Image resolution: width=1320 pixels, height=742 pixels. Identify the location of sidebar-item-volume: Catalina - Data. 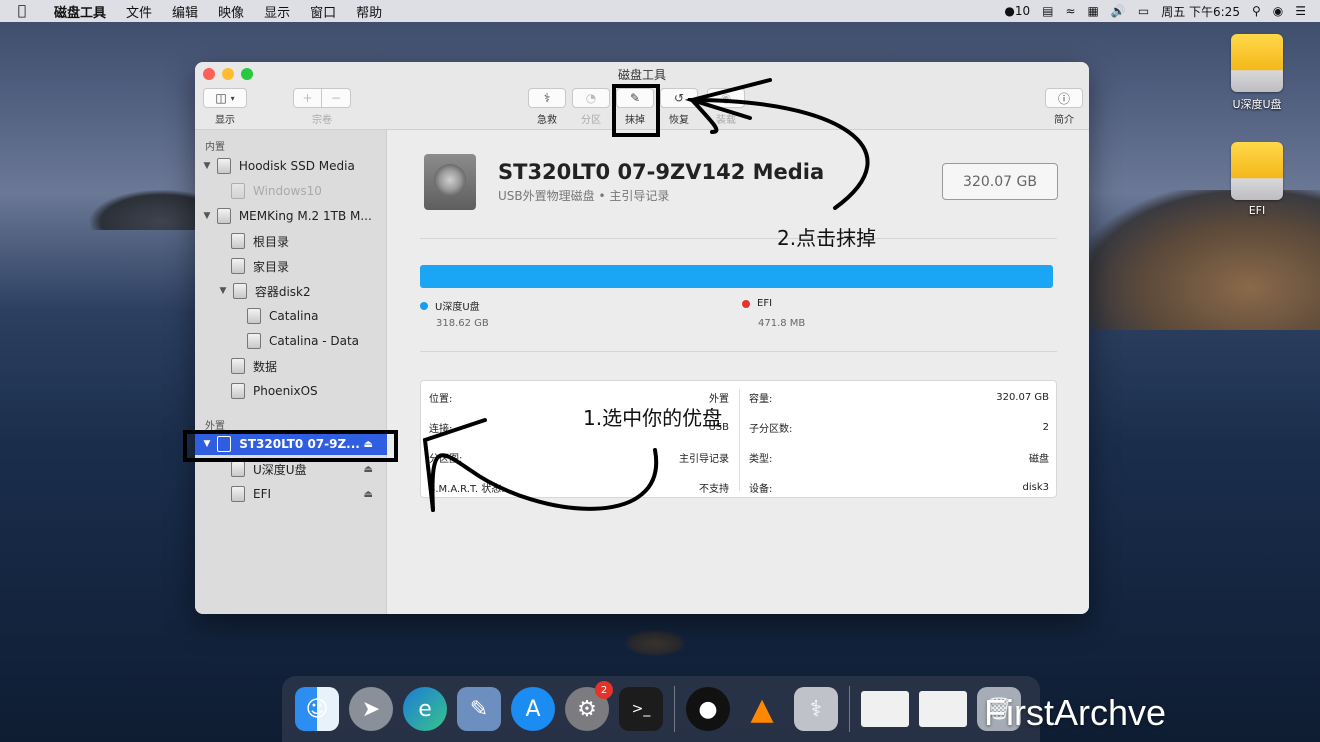
(291, 341).